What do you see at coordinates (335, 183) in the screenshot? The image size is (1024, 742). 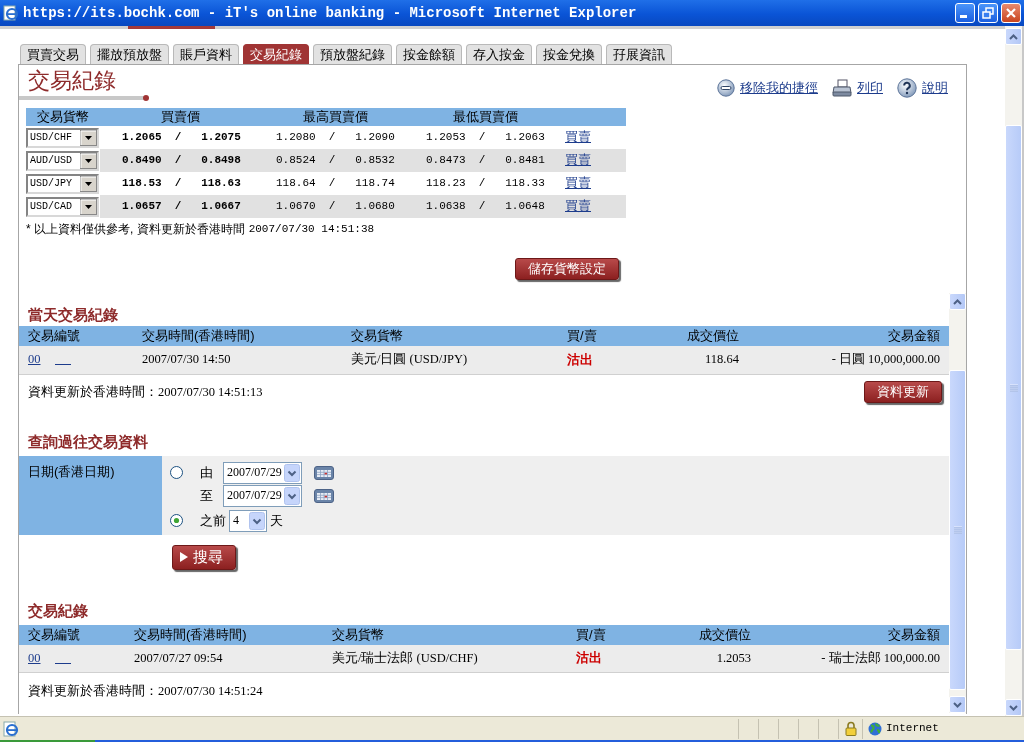 I see `table-cell: 118.64 / 118.74` at bounding box center [335, 183].